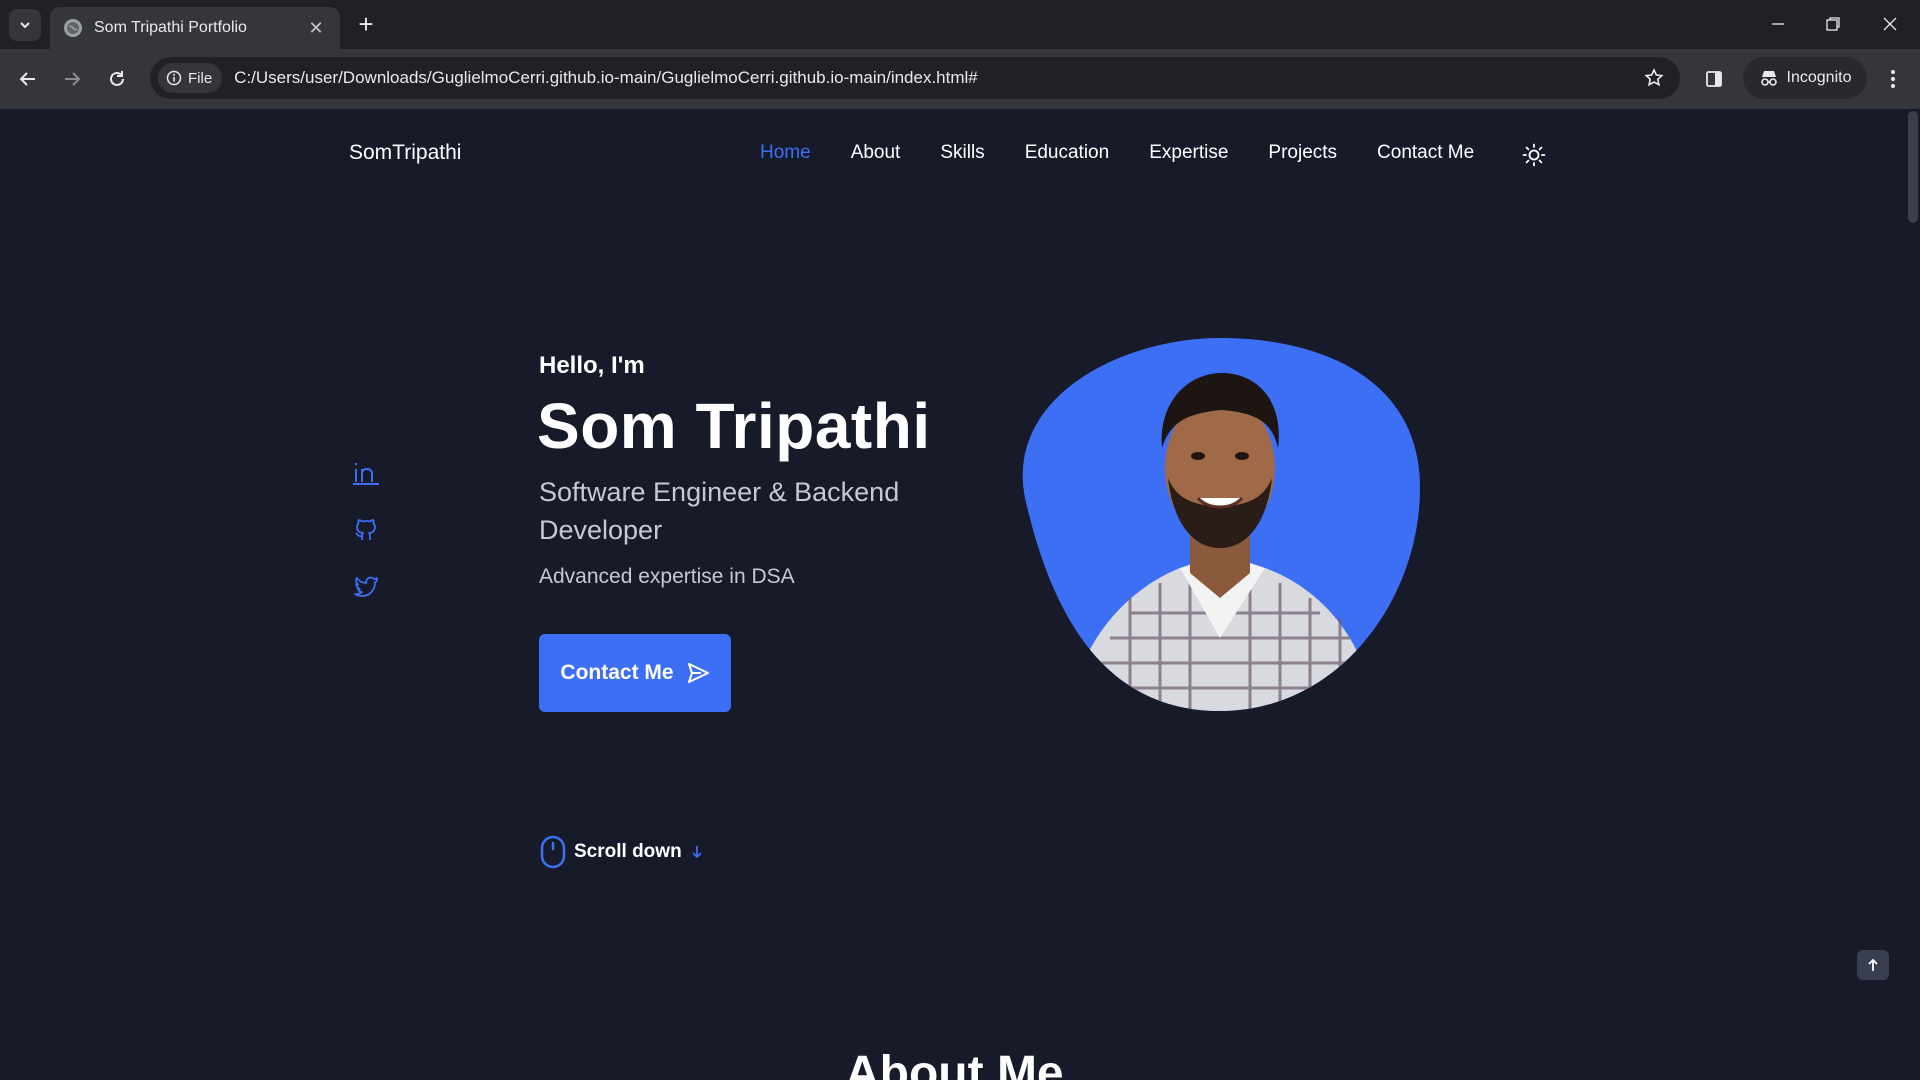 The height and width of the screenshot is (1080, 1920). What do you see at coordinates (366, 472) in the screenshot?
I see `linkedin-icon` at bounding box center [366, 472].